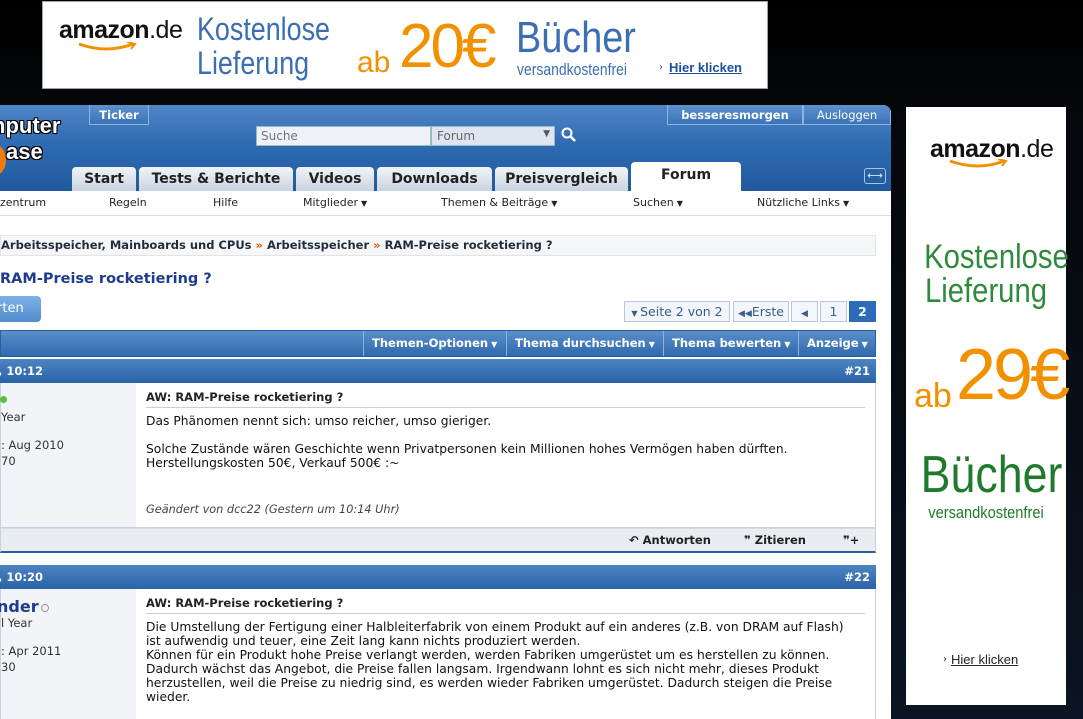  I want to click on reply-post-button: ↶ Antworten, so click(670, 540).